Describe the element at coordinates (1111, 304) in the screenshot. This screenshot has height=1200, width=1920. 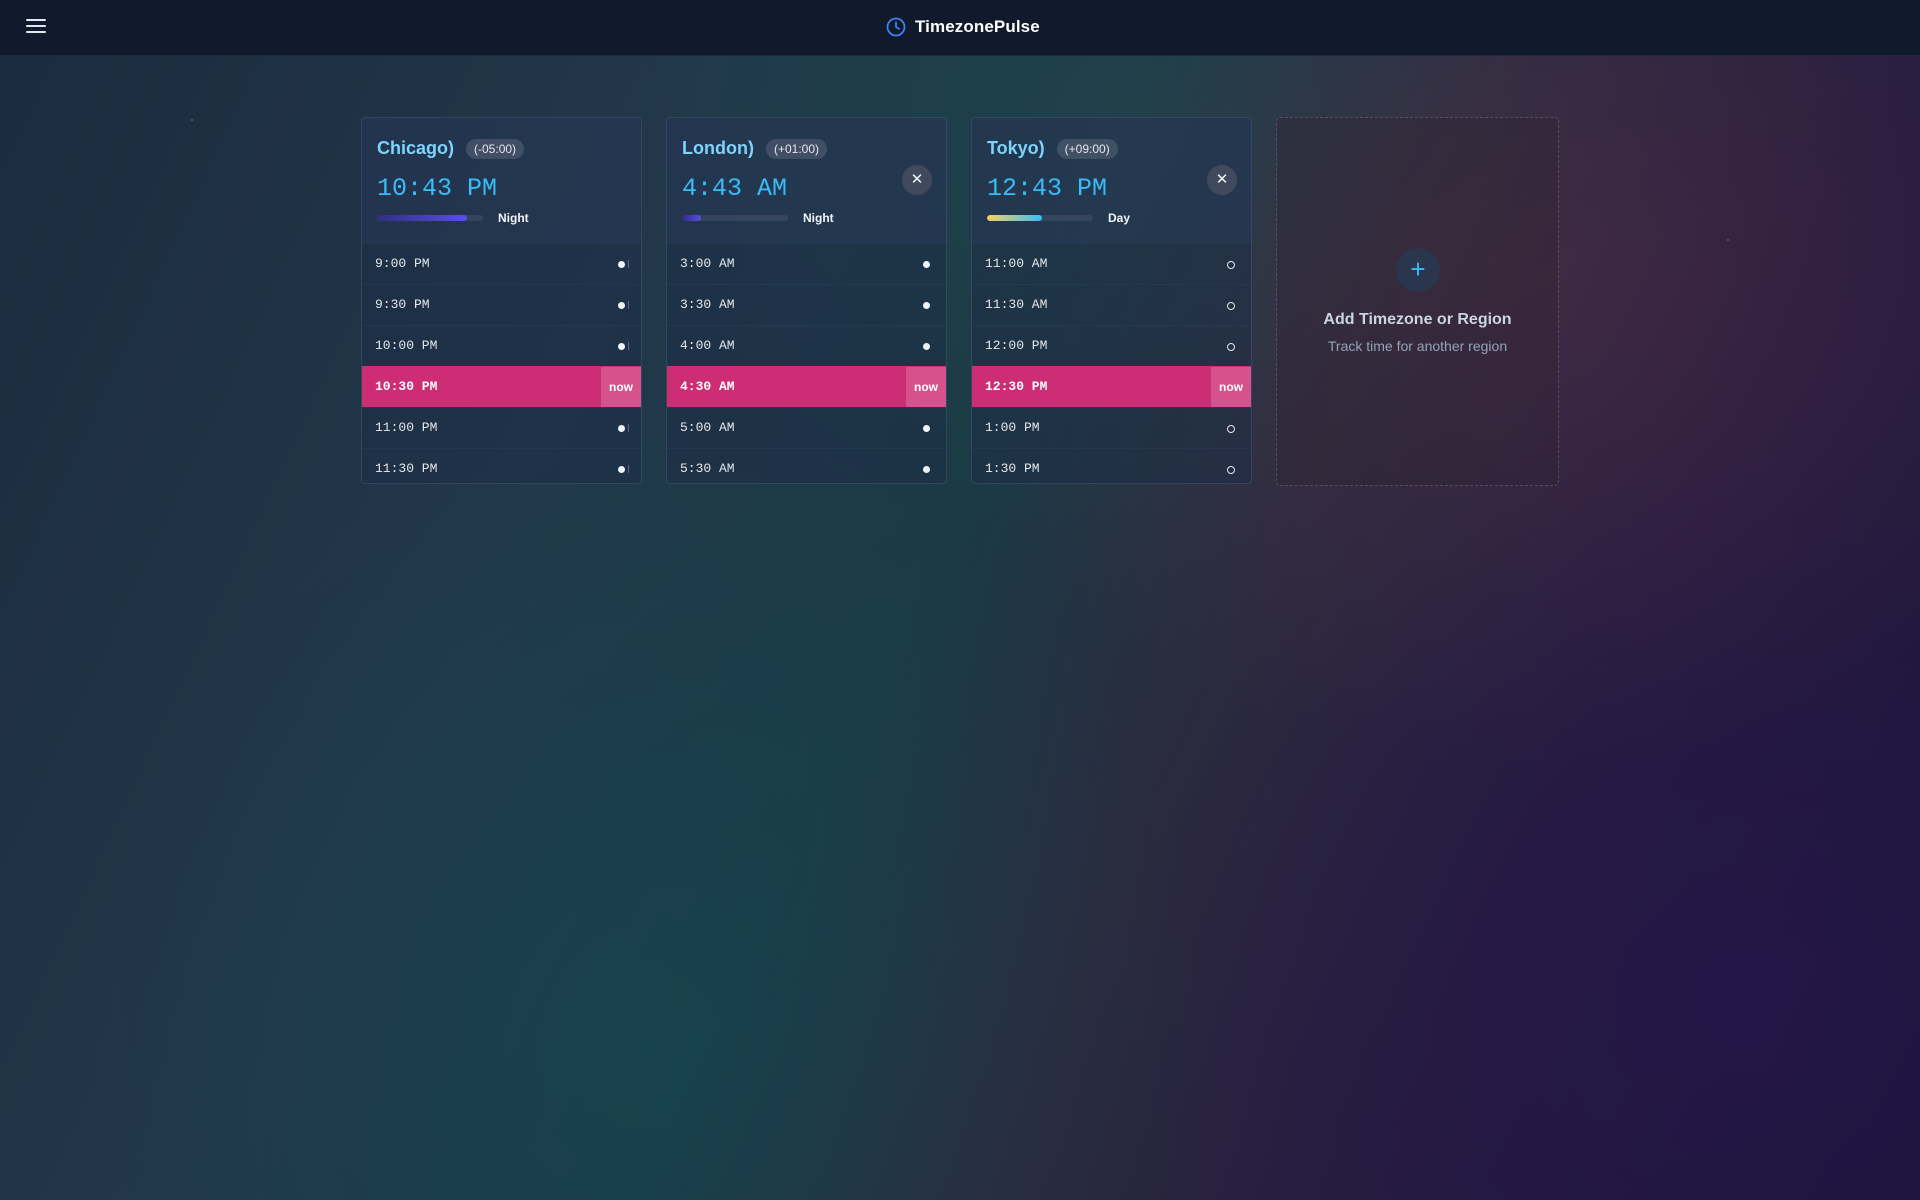
I see `time-slot: 11:30 AM` at that location.